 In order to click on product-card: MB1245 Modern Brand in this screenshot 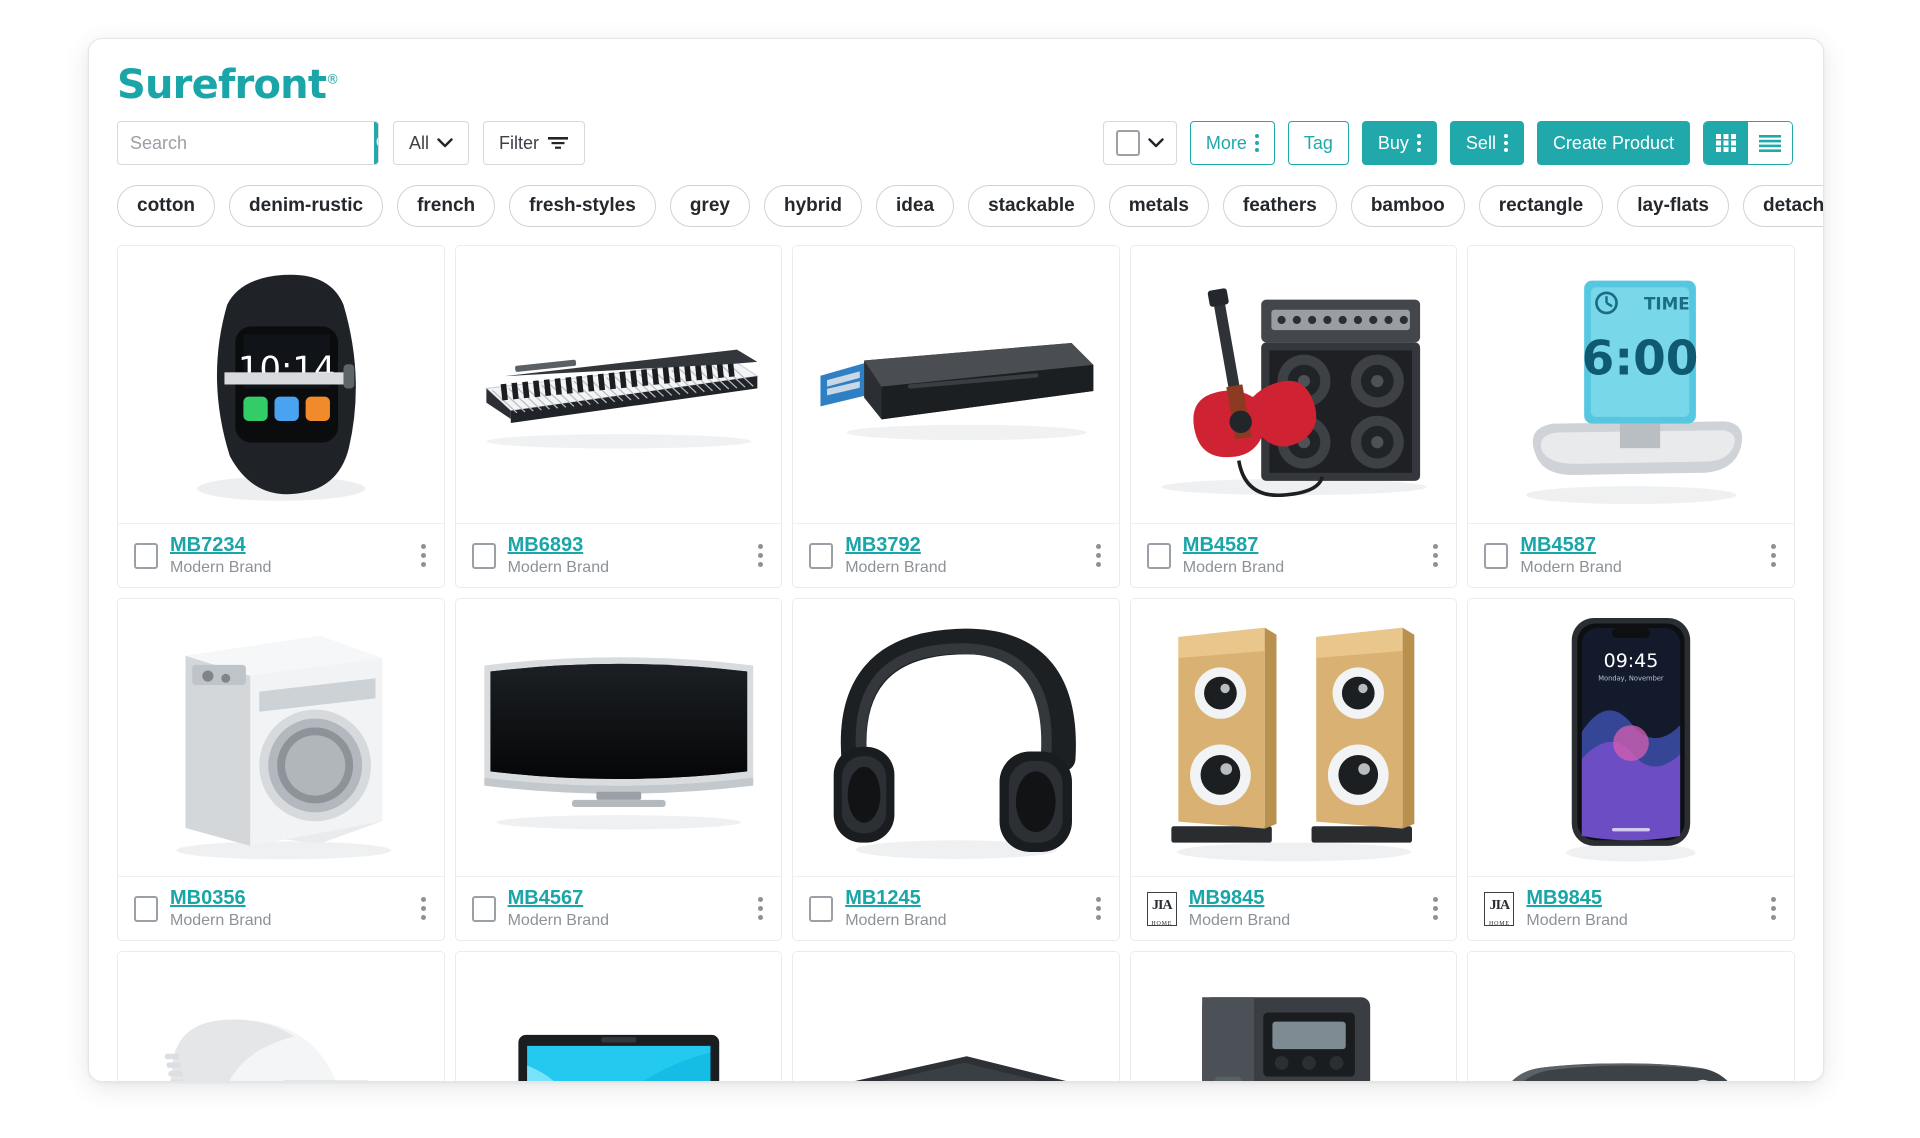, I will do `click(956, 769)`.